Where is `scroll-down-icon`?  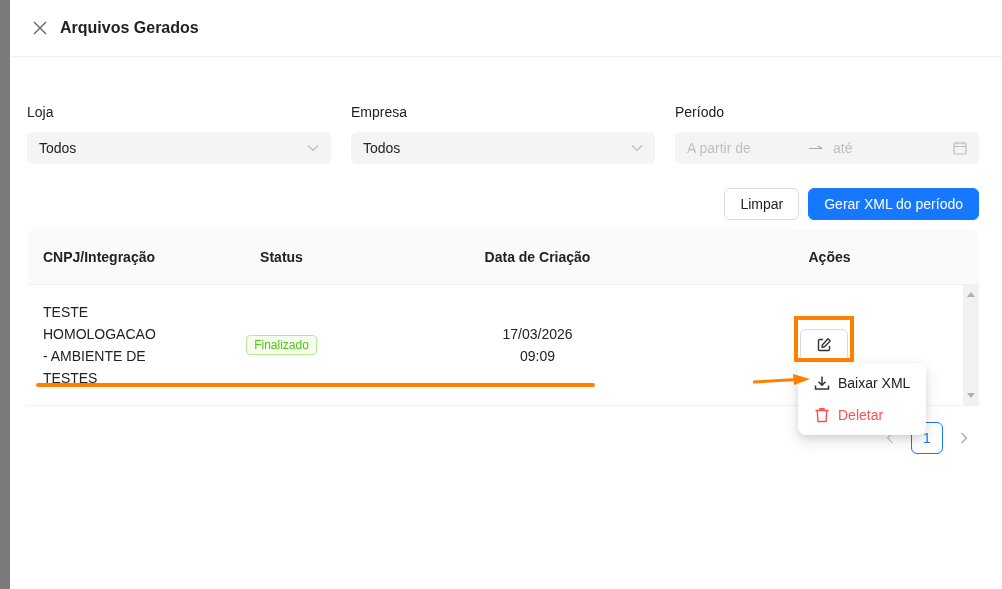 scroll-down-icon is located at coordinates (971, 396).